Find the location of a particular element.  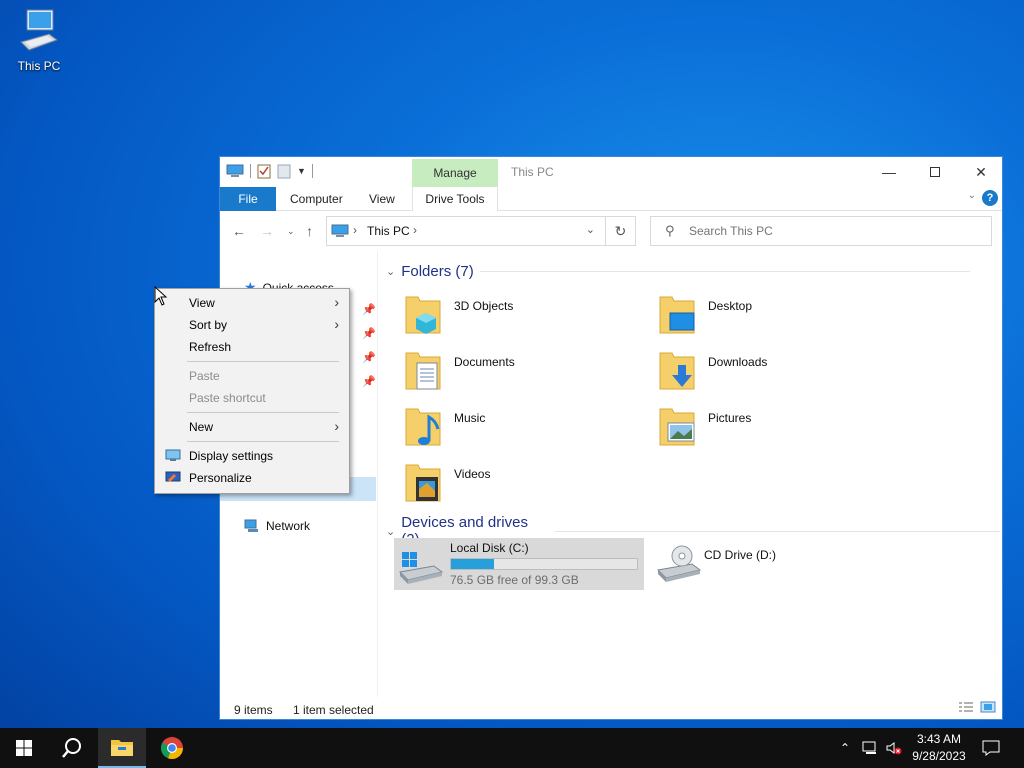

status-bar: 9 items 1 item selected is located at coordinates (611, 708).